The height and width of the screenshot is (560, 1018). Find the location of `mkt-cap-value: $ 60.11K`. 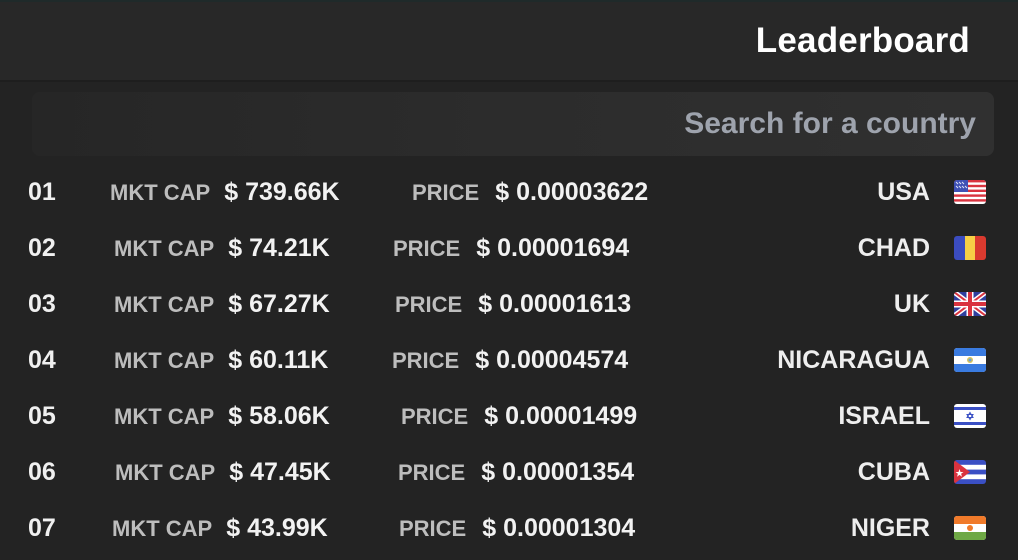

mkt-cap-value: $ 60.11K is located at coordinates (278, 359).